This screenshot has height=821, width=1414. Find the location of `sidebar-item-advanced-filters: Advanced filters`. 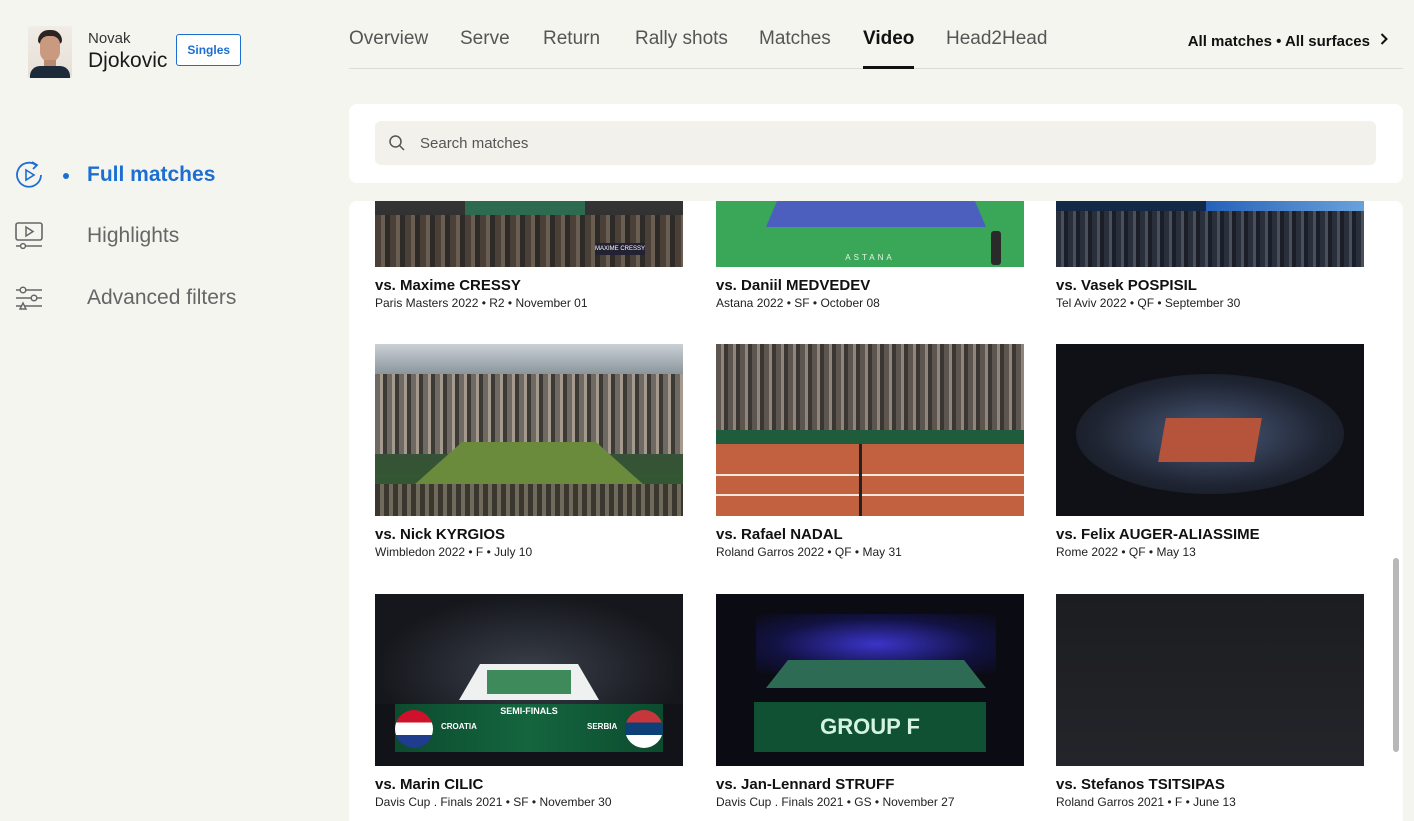

sidebar-item-advanced-filters: Advanced filters is located at coordinates (125, 298).